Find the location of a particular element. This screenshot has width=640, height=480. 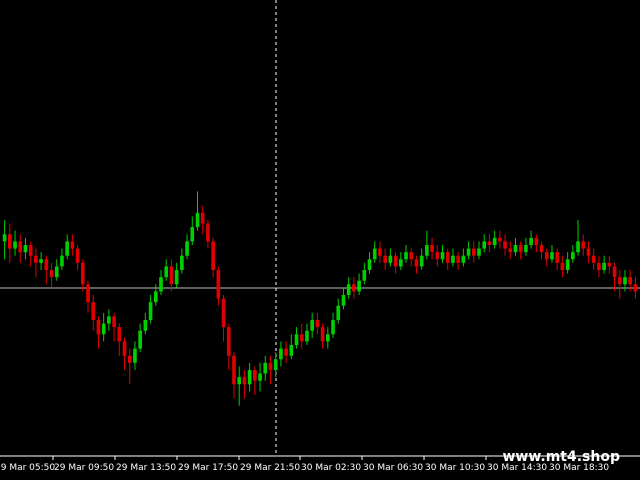

time-tick-label: 30 Mar 06:30 is located at coordinates (393, 468).